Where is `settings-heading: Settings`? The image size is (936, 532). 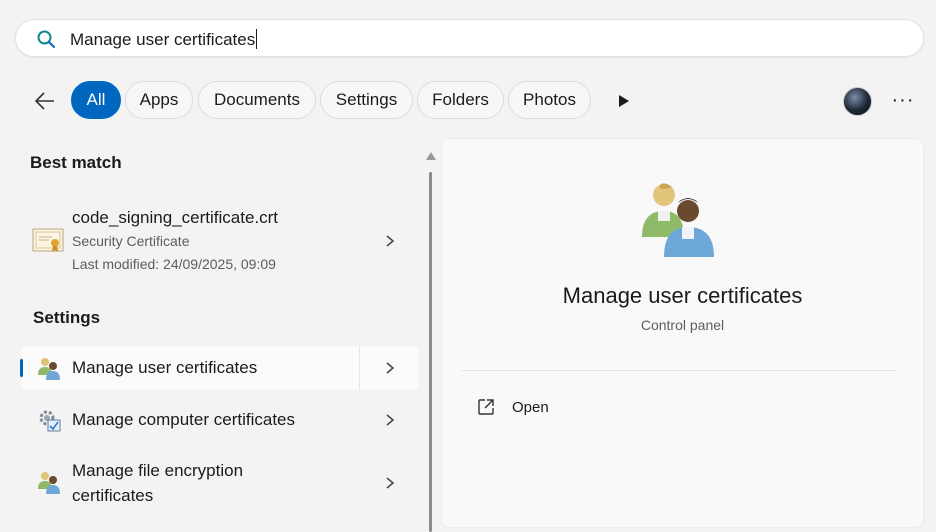
settings-heading: Settings is located at coordinates (67, 317).